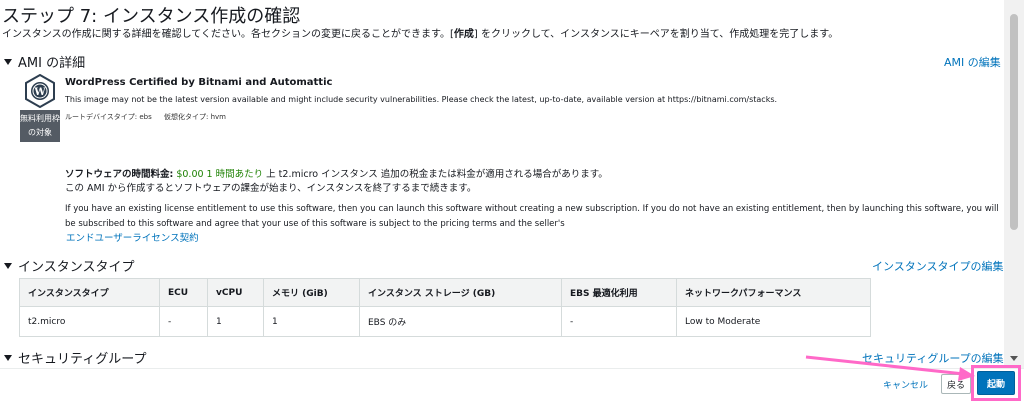 The image size is (1024, 405). I want to click on ami-section-header: AMI の詳細, so click(44, 61).